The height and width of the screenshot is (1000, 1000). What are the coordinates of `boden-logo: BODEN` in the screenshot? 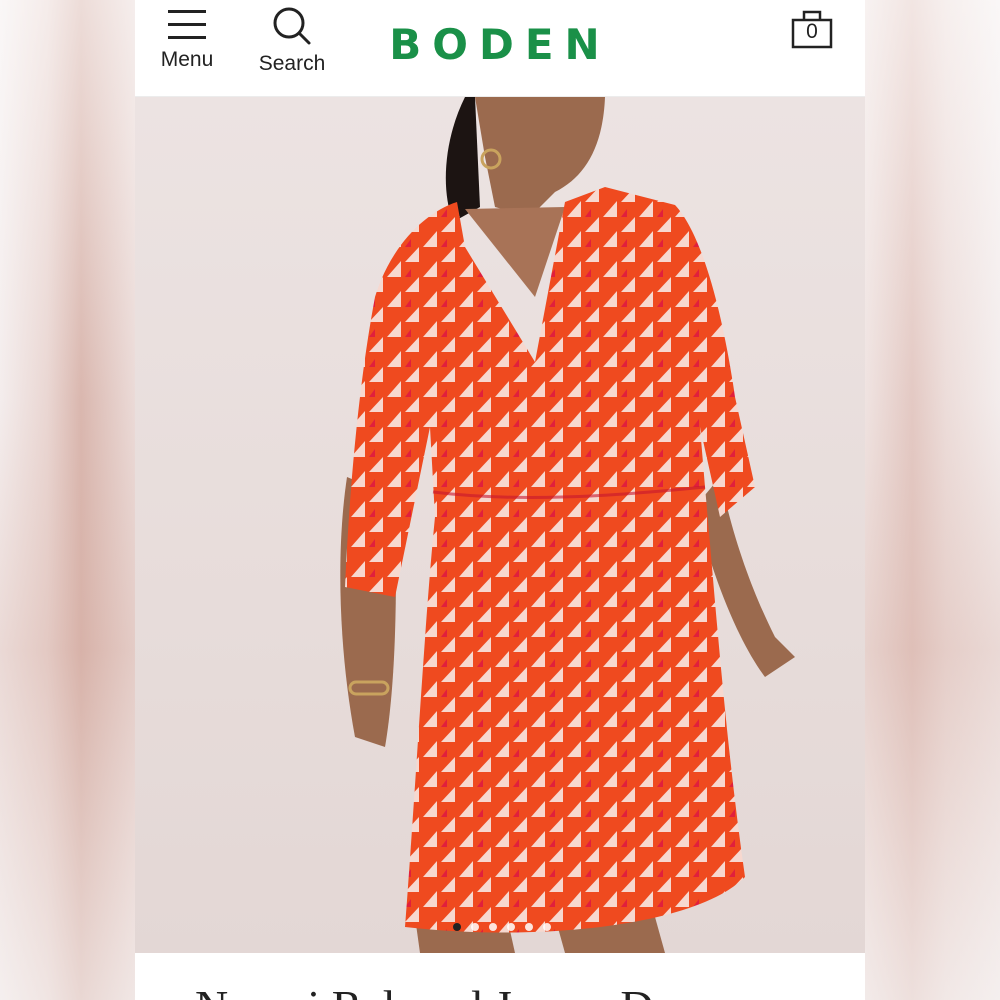 It's located at (500, 44).